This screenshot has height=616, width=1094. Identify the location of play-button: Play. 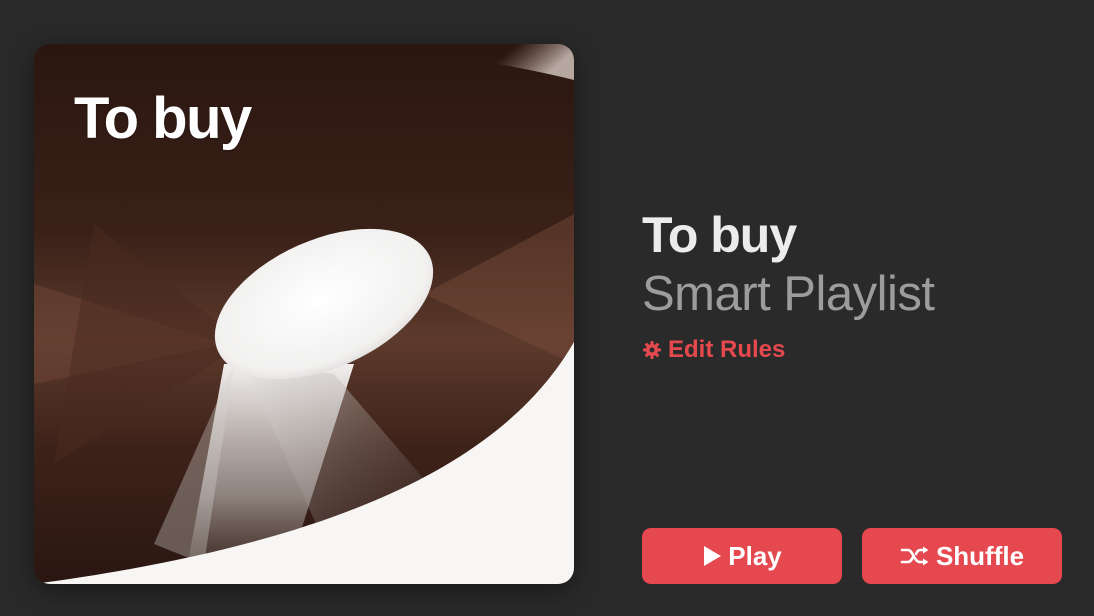
(742, 556).